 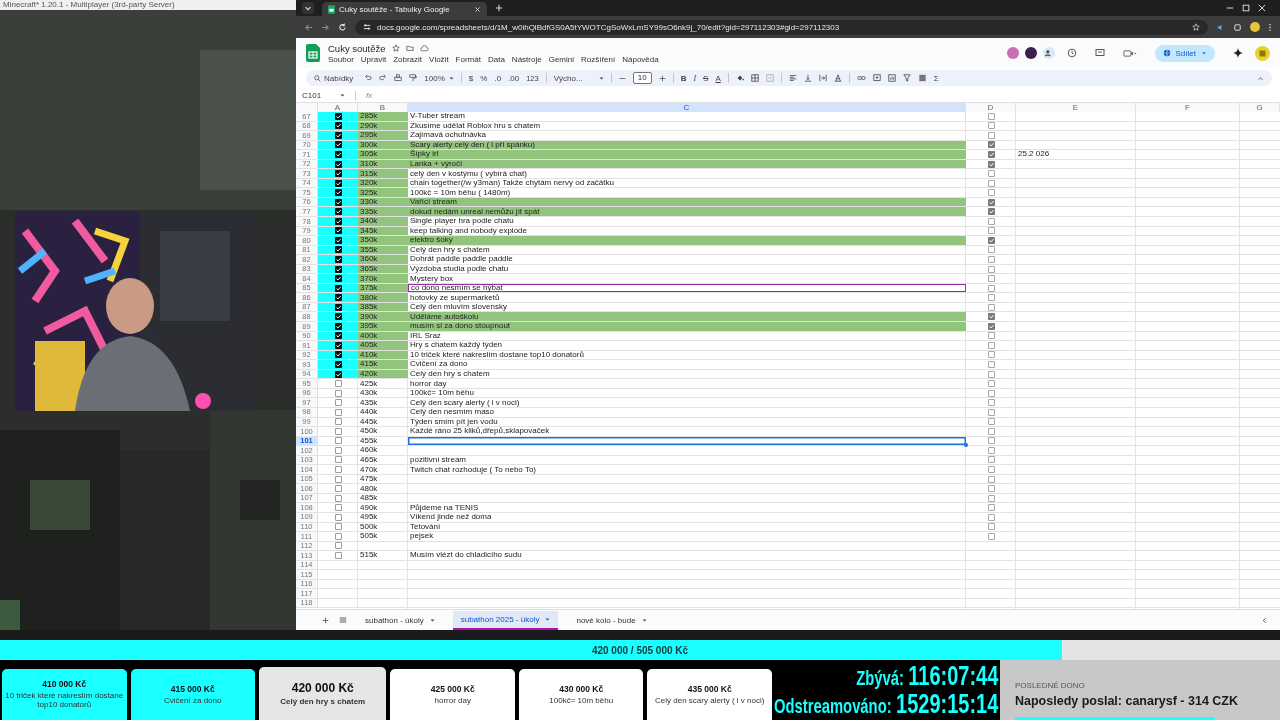 I want to click on reload-icon, so click(x=342, y=27).